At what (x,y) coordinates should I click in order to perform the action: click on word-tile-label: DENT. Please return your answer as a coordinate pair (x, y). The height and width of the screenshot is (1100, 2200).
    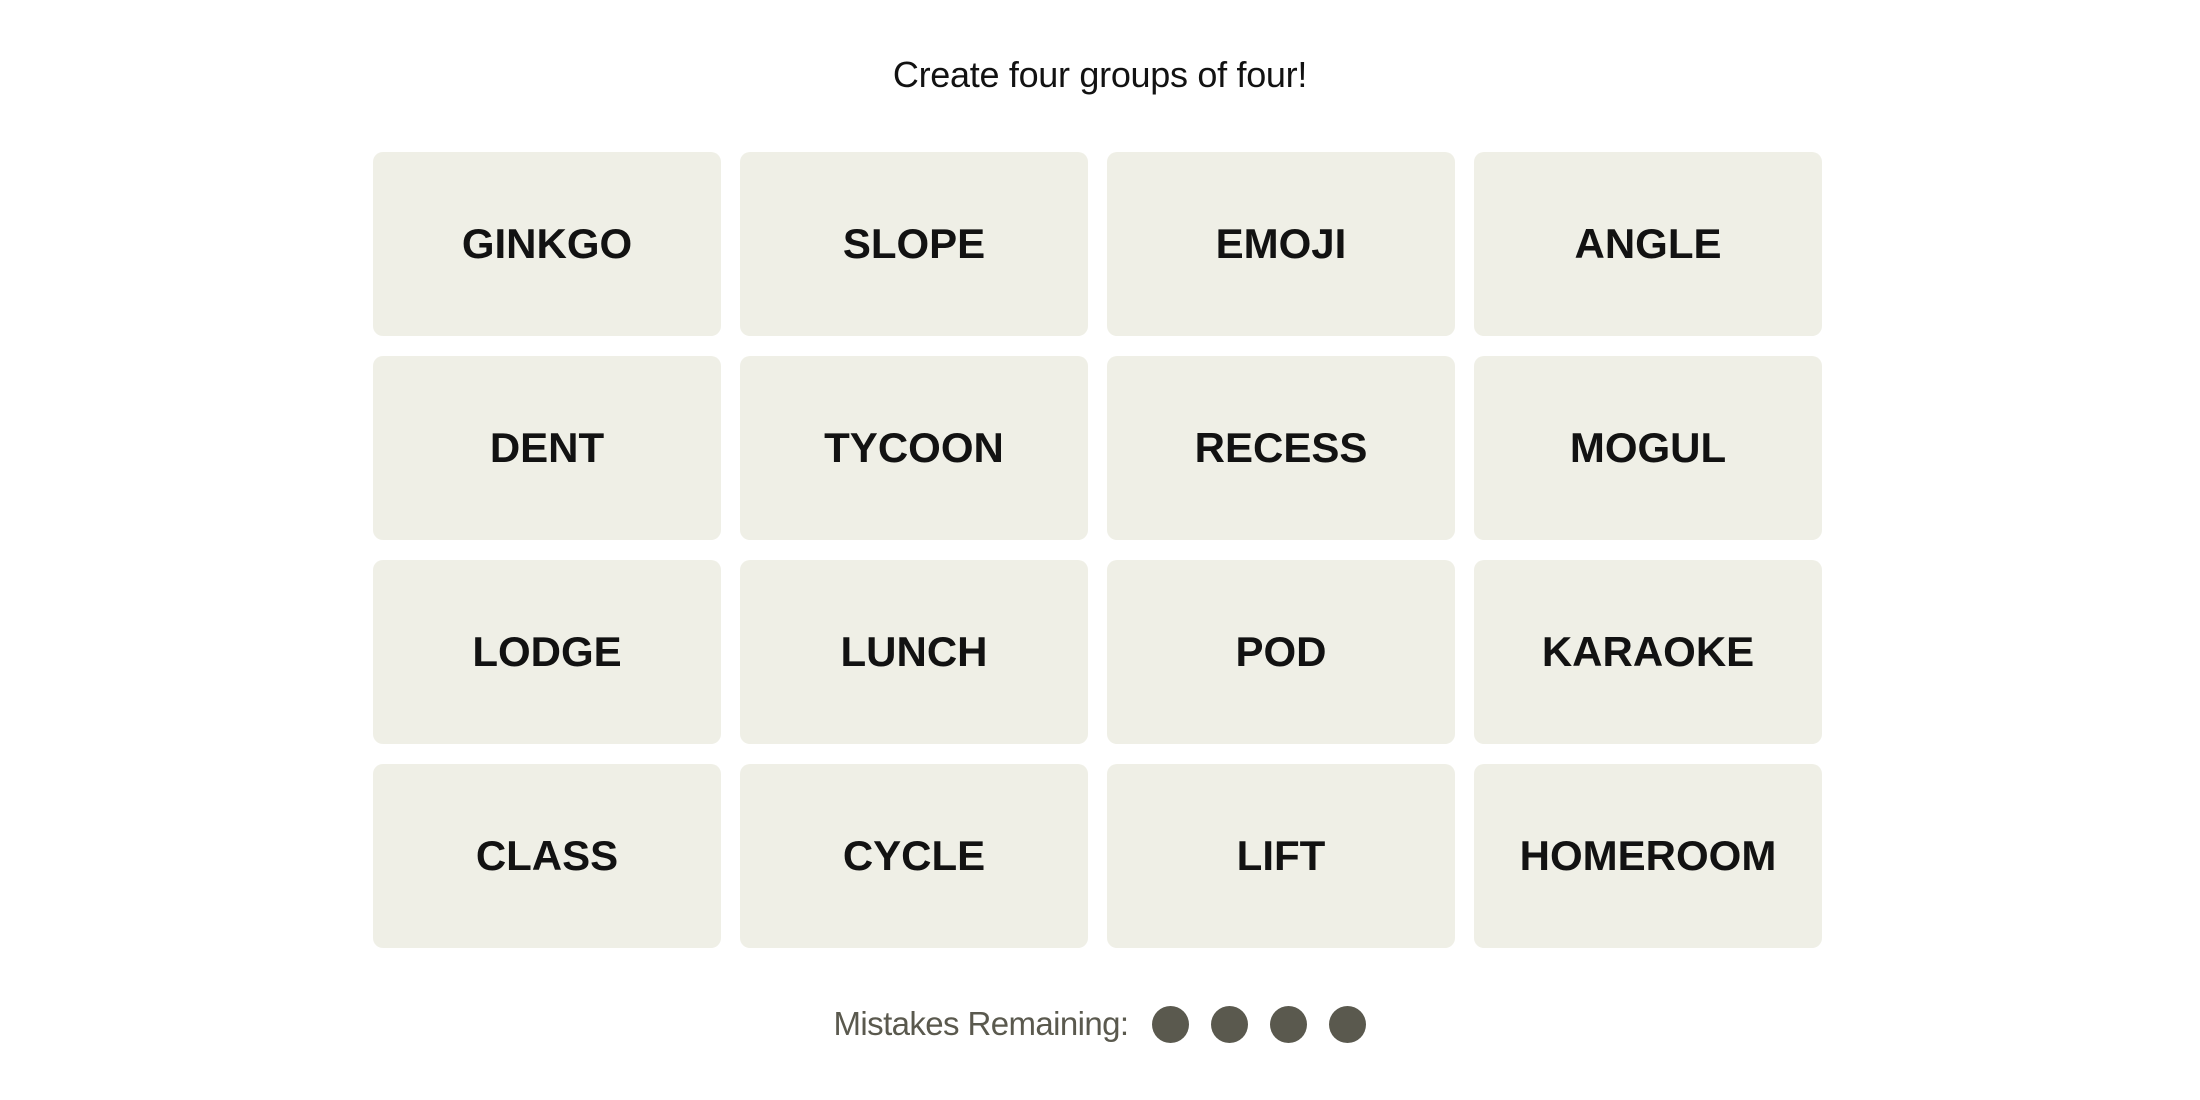
    Looking at the image, I should click on (547, 447).